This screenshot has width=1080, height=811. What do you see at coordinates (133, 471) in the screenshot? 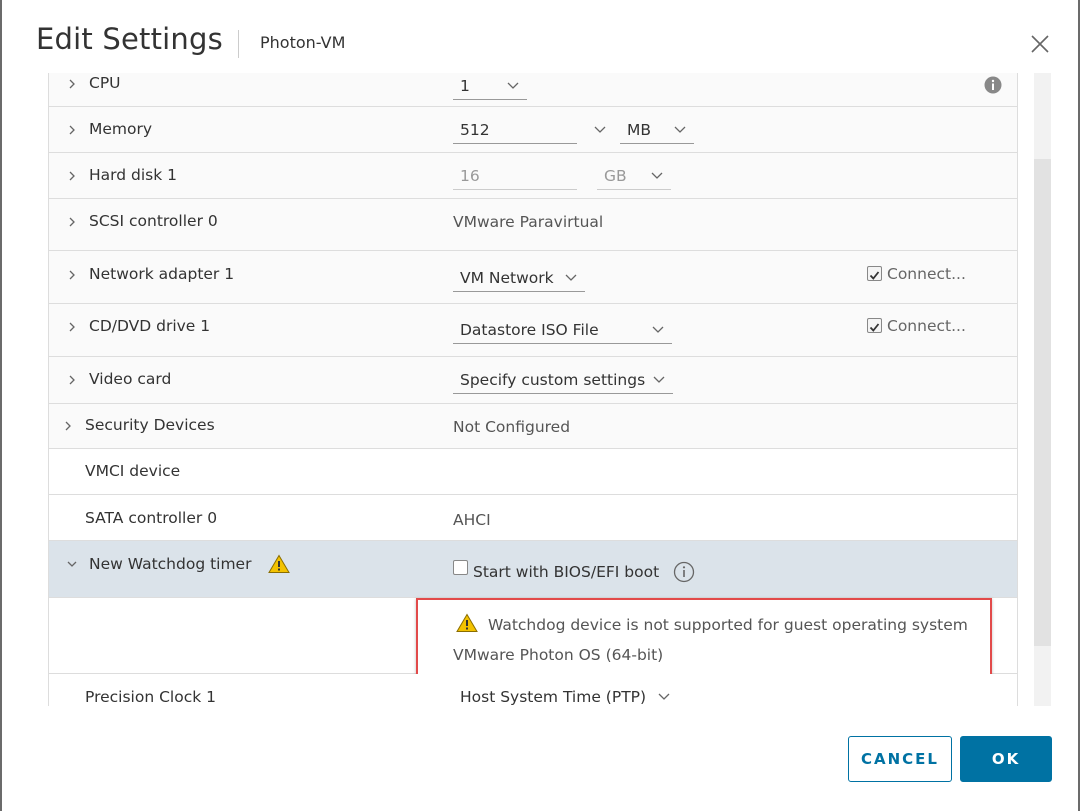
I see `vmci-label: VMCI device` at bounding box center [133, 471].